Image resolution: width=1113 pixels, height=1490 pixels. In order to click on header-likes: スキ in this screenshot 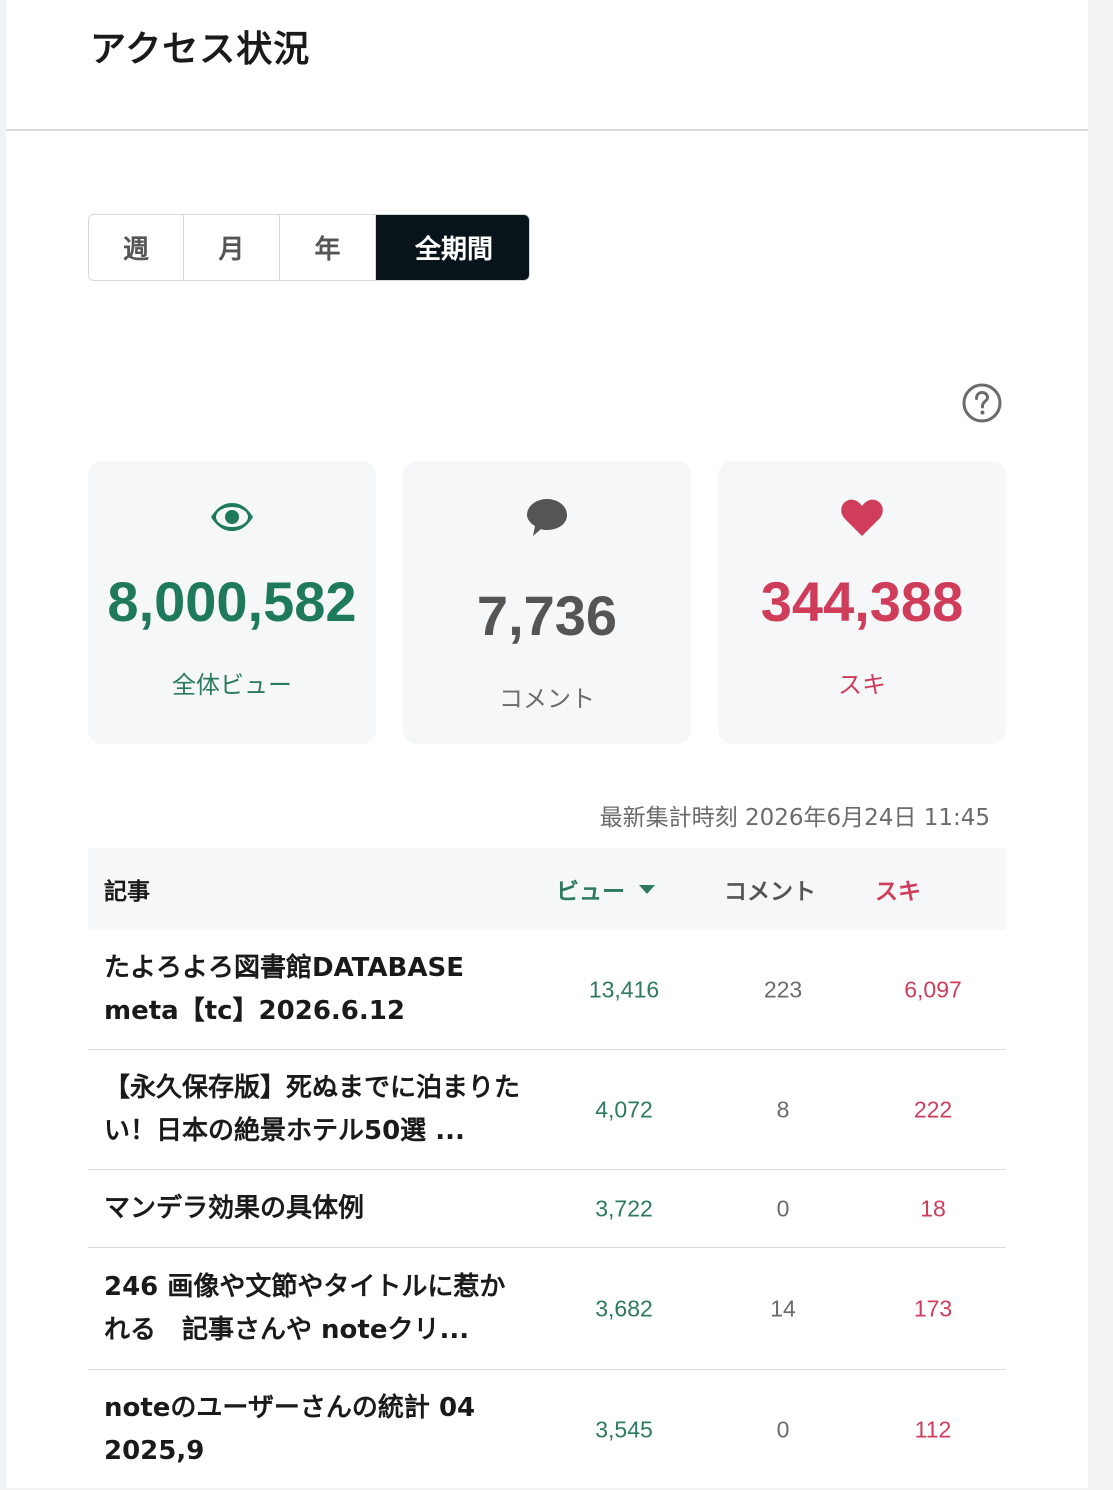, I will do `click(898, 889)`.